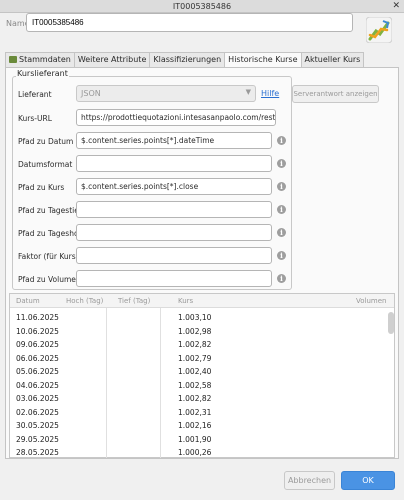  What do you see at coordinates (174, 186) in the screenshot?
I see `close-path-input: $.content.series.points[*].close` at bounding box center [174, 186].